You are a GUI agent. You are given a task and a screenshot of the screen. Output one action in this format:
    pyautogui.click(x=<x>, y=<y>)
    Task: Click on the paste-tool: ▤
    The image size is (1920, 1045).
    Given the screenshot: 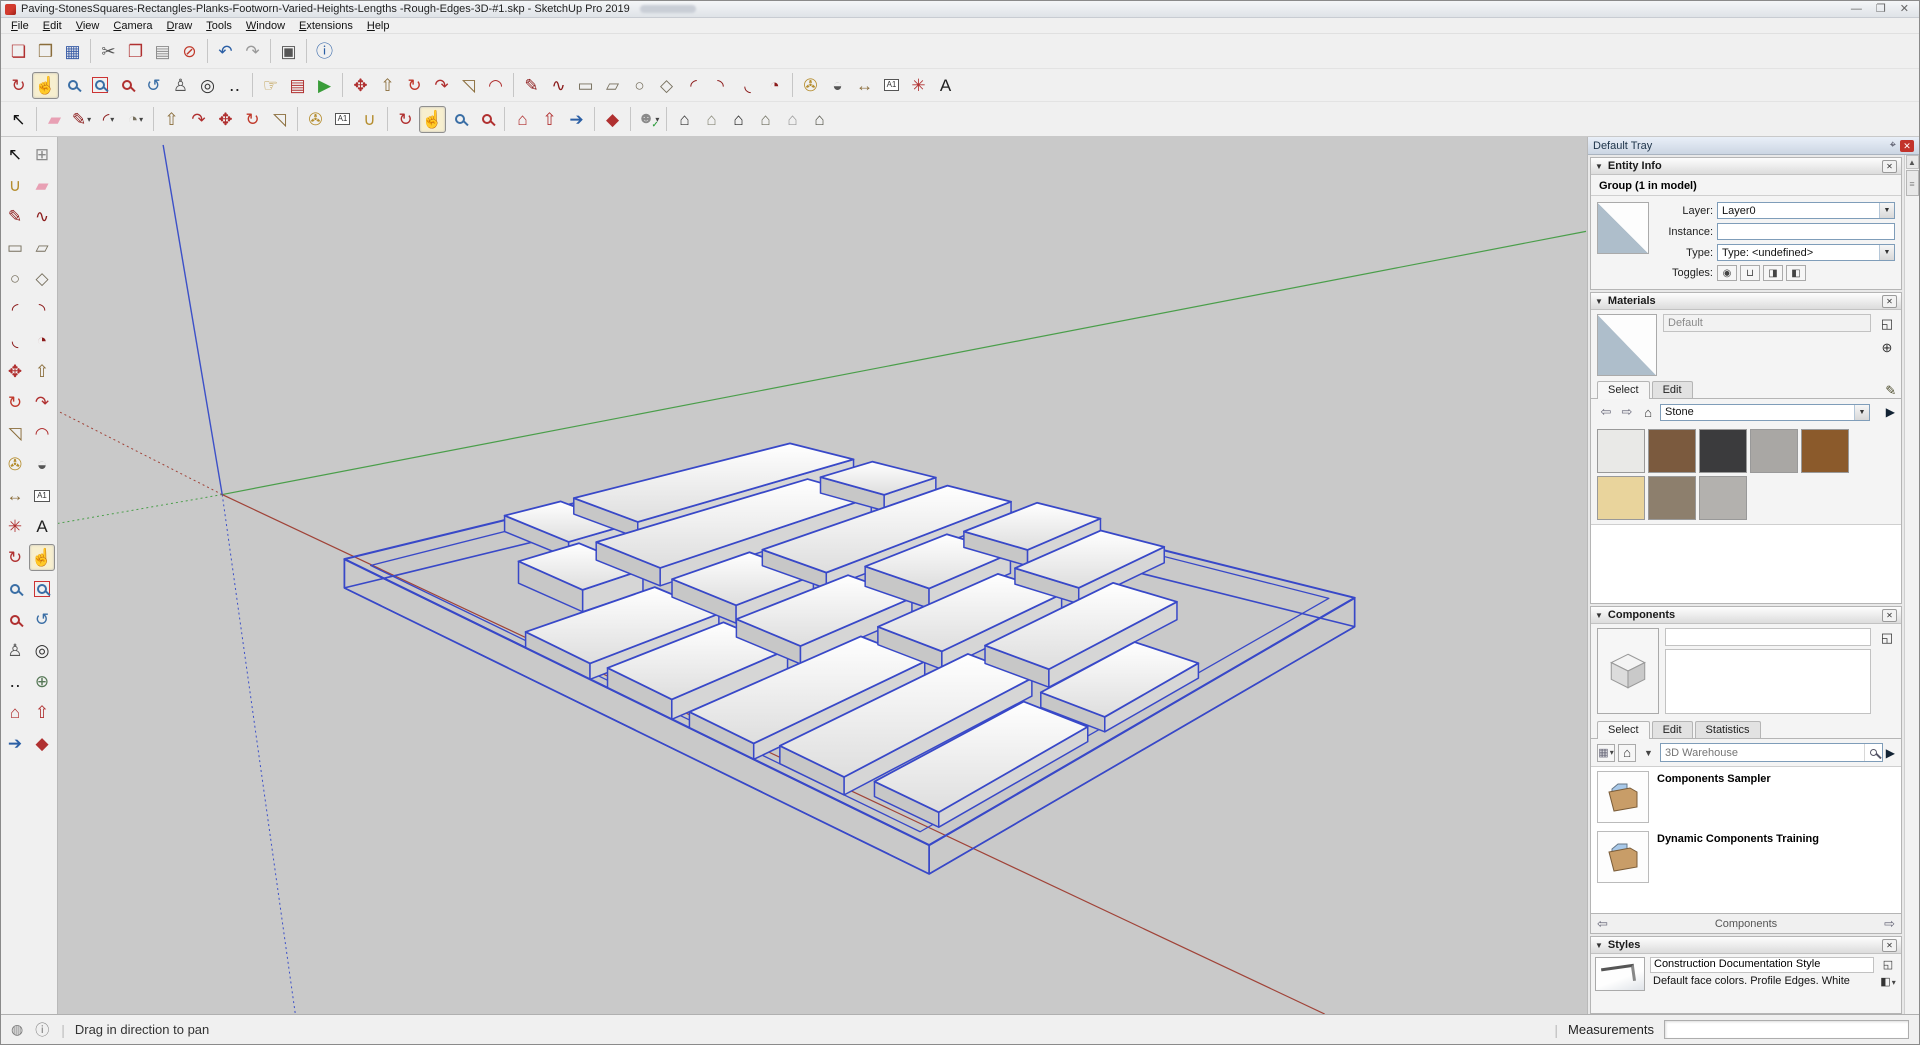 What is the action you would take?
    pyautogui.click(x=162, y=51)
    